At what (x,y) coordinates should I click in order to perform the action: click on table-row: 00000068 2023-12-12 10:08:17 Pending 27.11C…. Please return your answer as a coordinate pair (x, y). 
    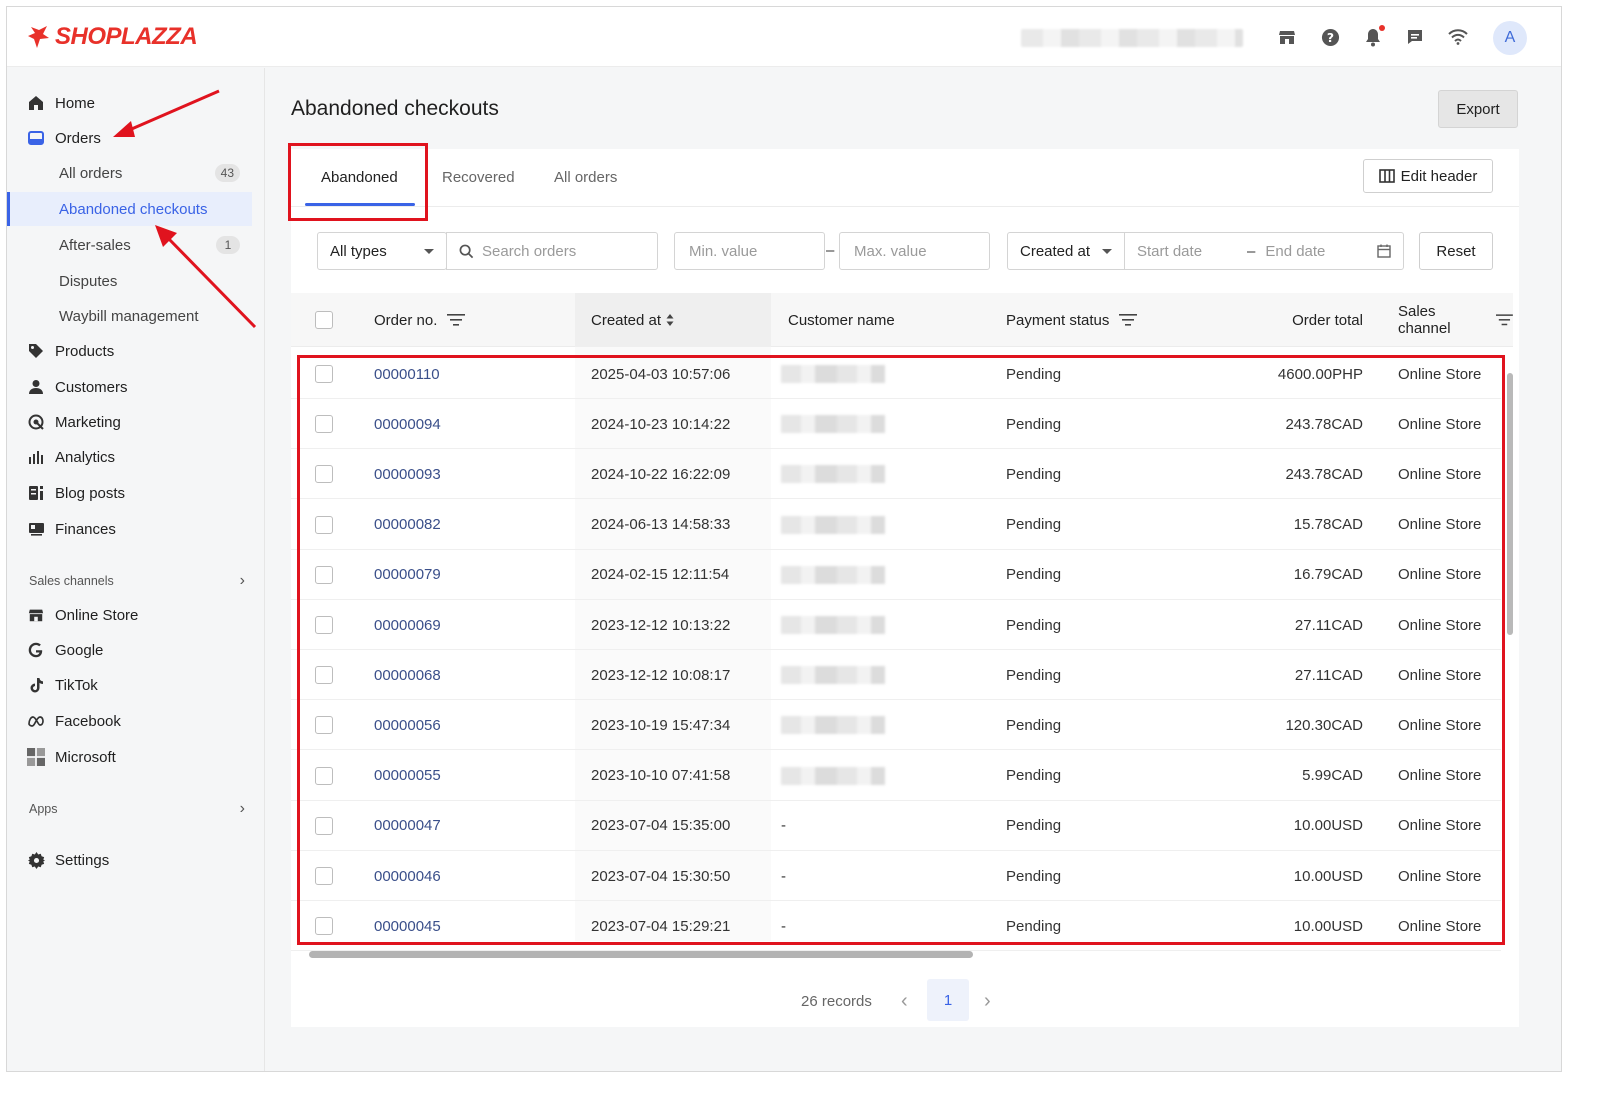
    Looking at the image, I should click on (896, 675).